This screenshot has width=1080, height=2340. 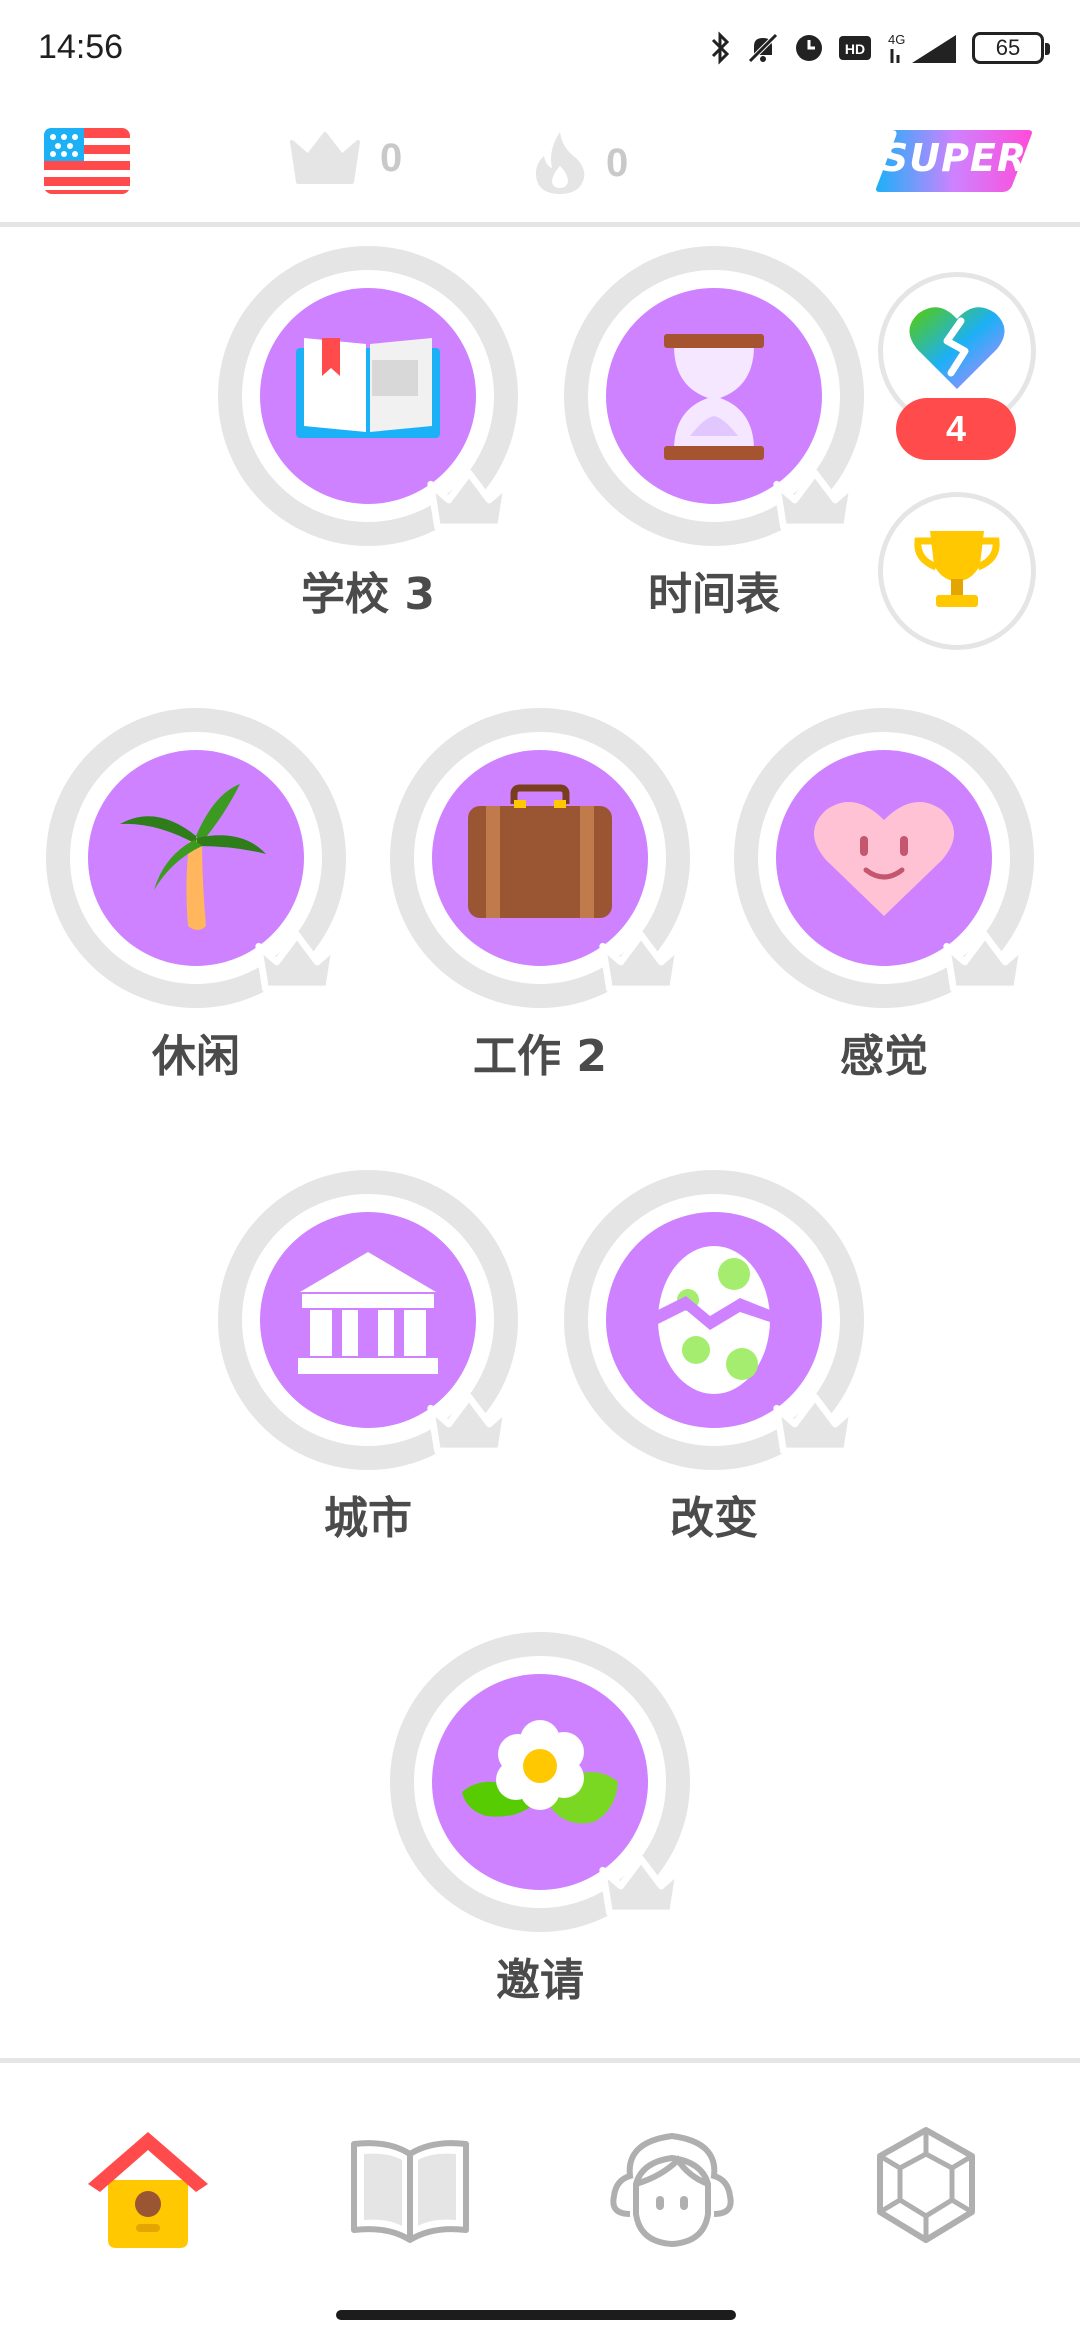 What do you see at coordinates (368, 388) in the screenshot?
I see `book-icon` at bounding box center [368, 388].